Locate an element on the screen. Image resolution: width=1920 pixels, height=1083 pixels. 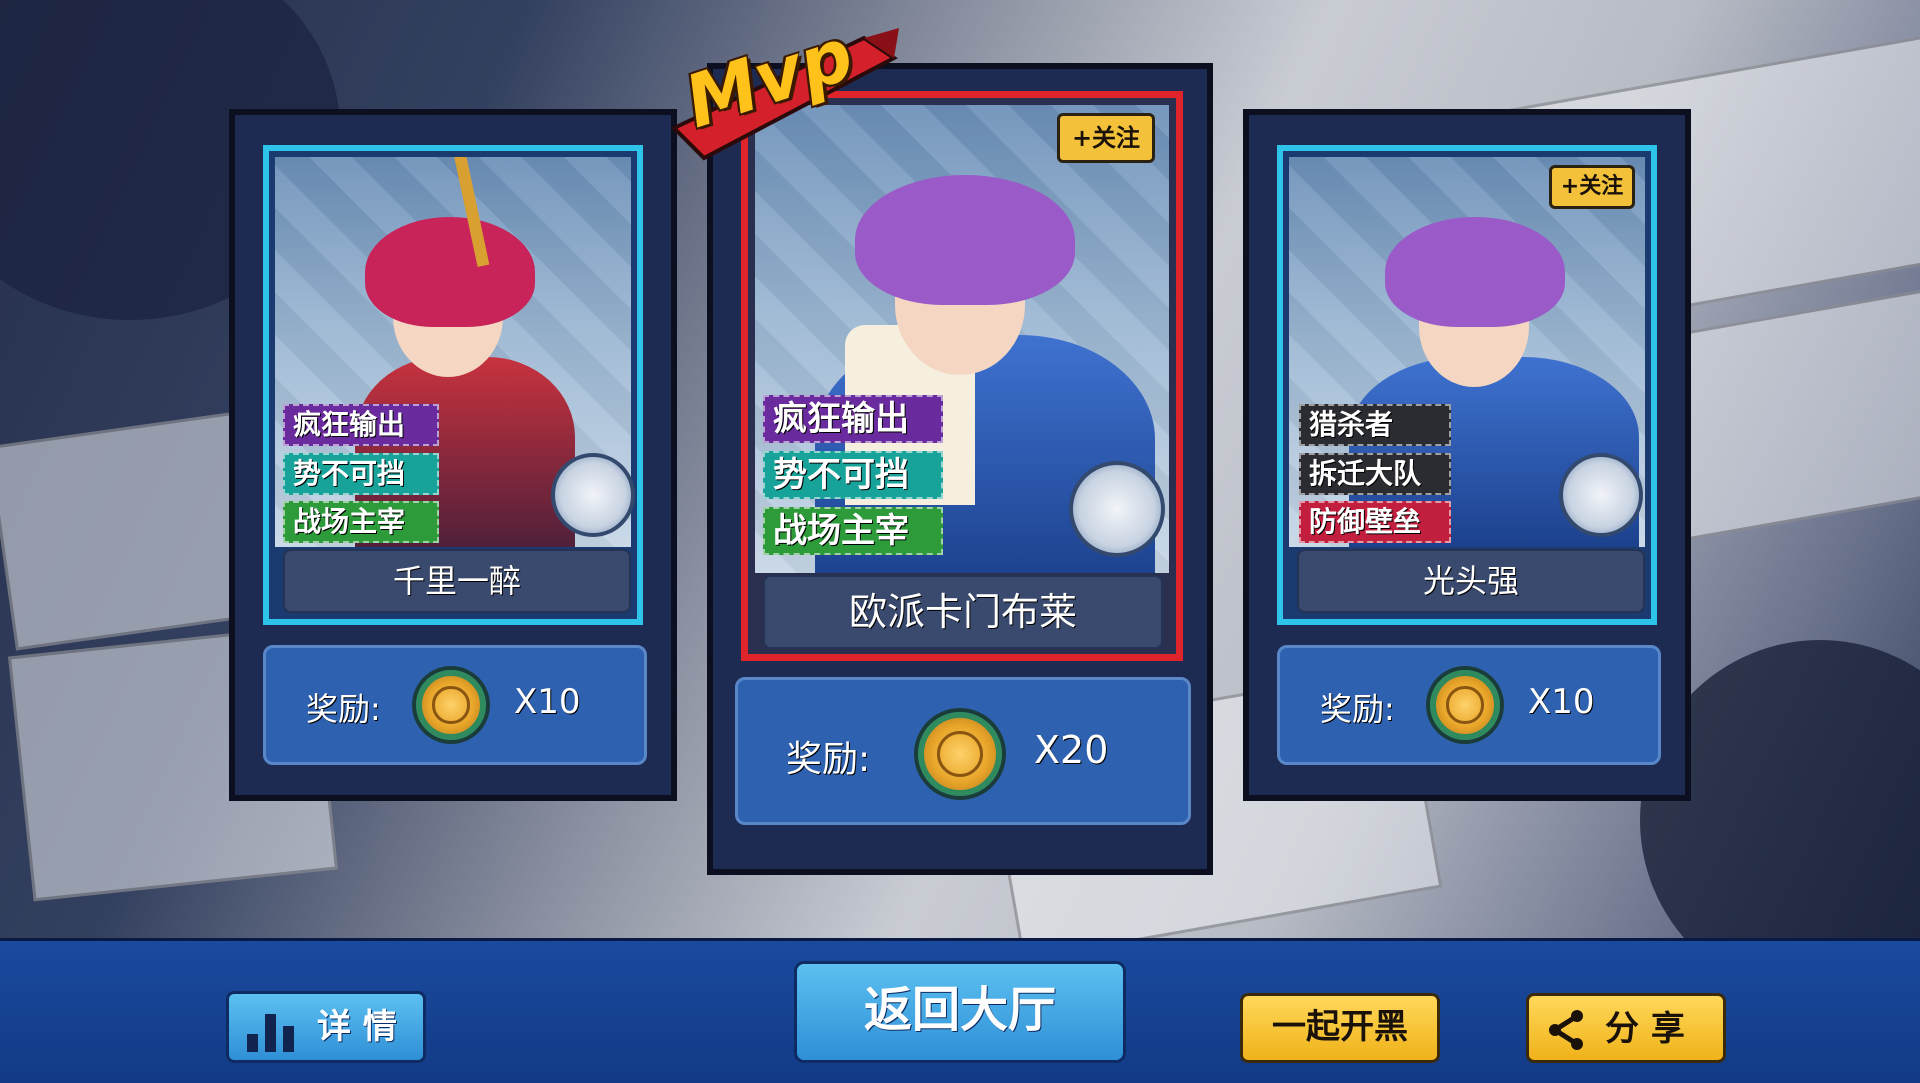
reward-panel: 奖励: X20 is located at coordinates (963, 751).